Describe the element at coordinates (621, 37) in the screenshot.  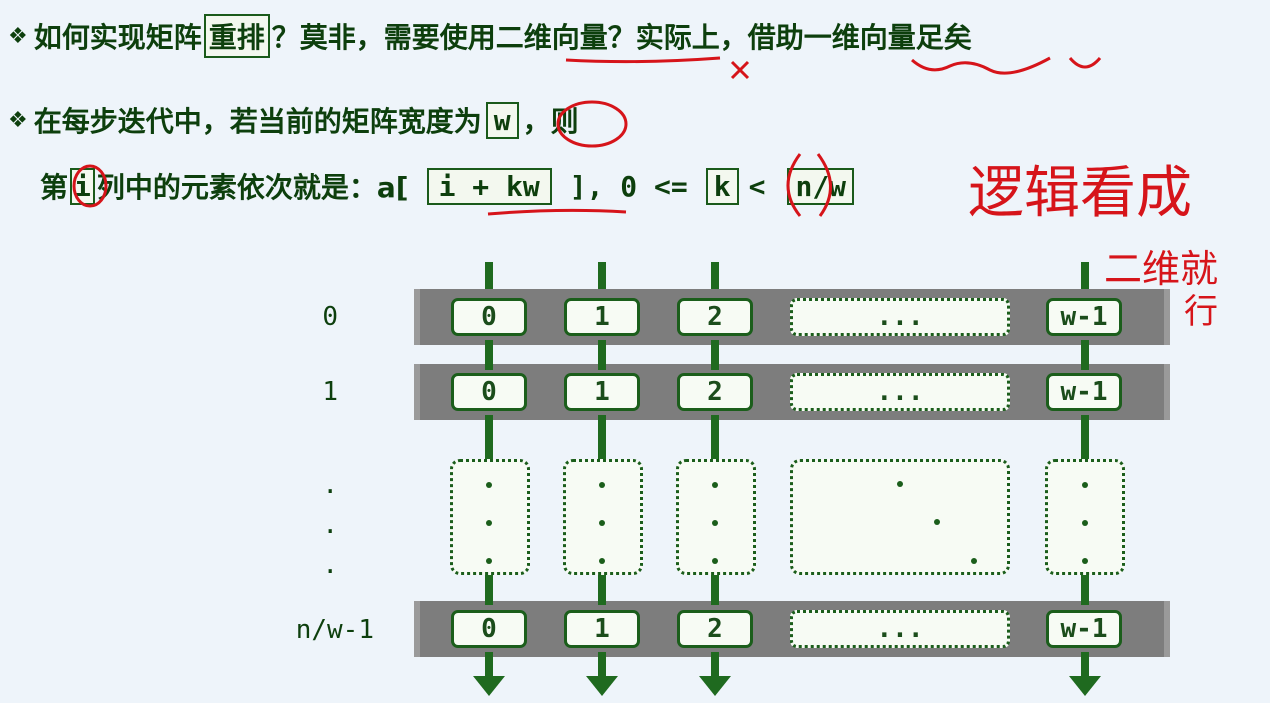
I see `line1-post: ？莫非，需要使用二维向量？实际上，借助一维向量足矣` at that location.